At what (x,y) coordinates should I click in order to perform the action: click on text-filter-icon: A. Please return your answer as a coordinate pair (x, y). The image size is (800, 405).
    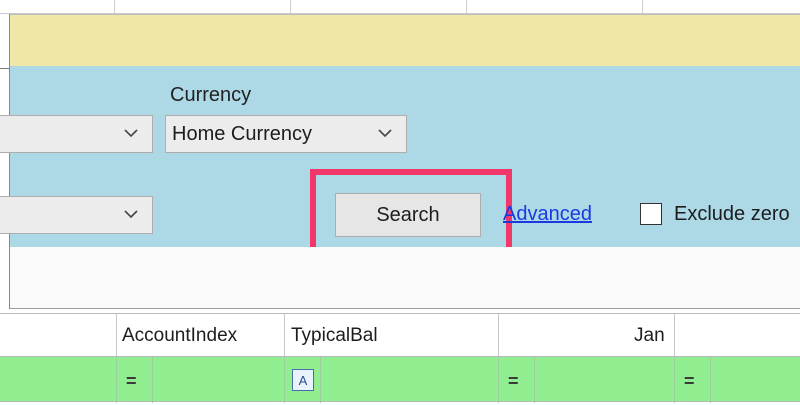
    Looking at the image, I should click on (303, 380).